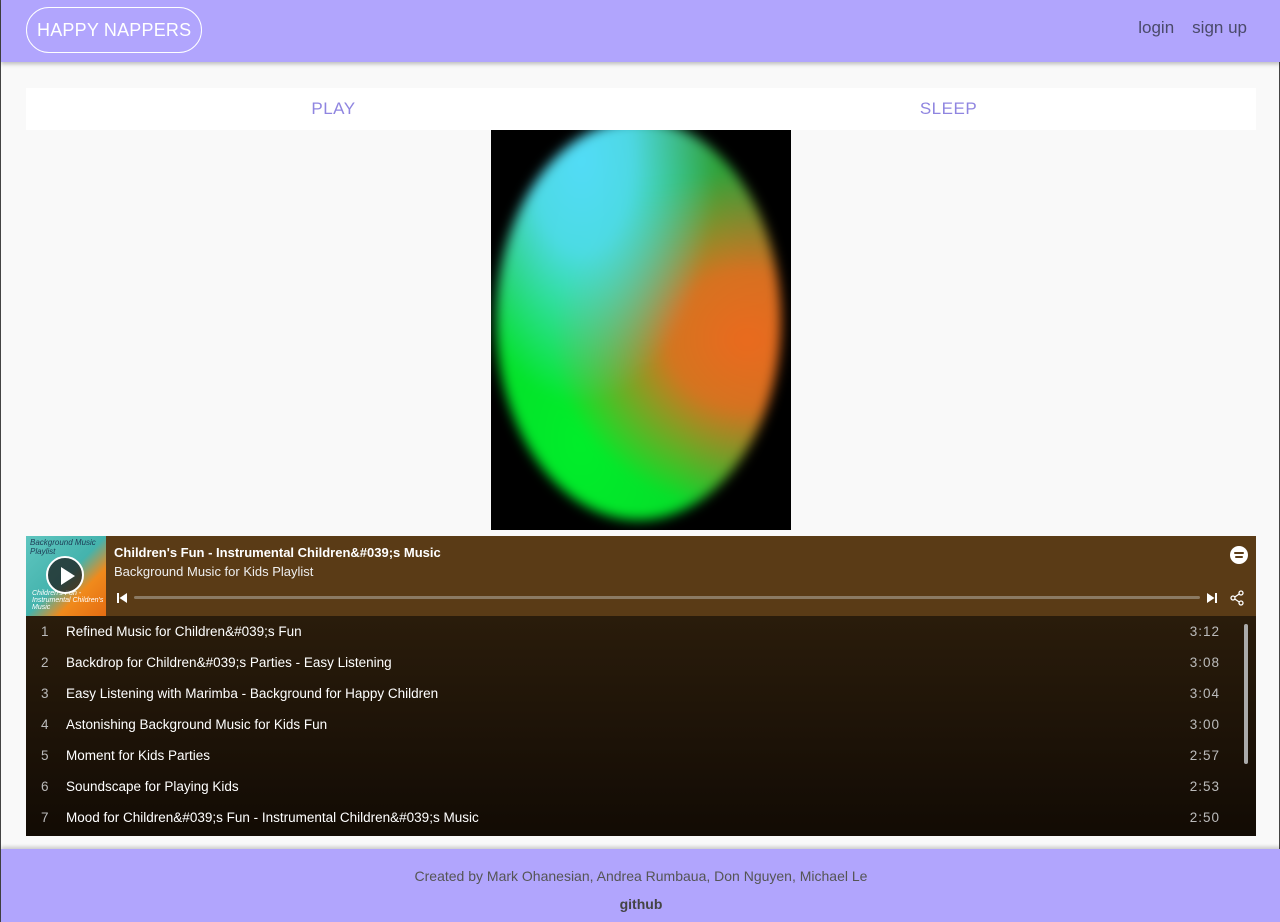  I want to click on track-duration: 2:53, so click(1204, 786).